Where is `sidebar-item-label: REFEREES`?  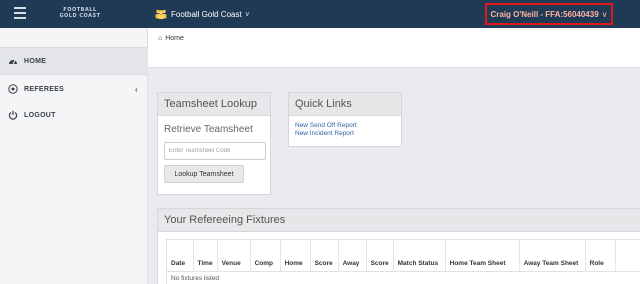 sidebar-item-label: REFEREES is located at coordinates (44, 89).